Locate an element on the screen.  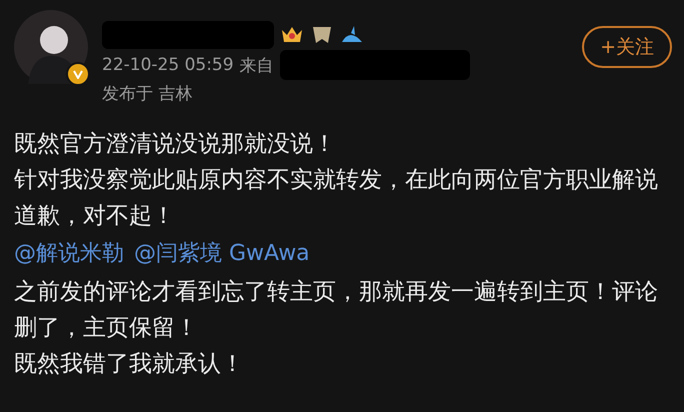
avatar is located at coordinates (51, 47).